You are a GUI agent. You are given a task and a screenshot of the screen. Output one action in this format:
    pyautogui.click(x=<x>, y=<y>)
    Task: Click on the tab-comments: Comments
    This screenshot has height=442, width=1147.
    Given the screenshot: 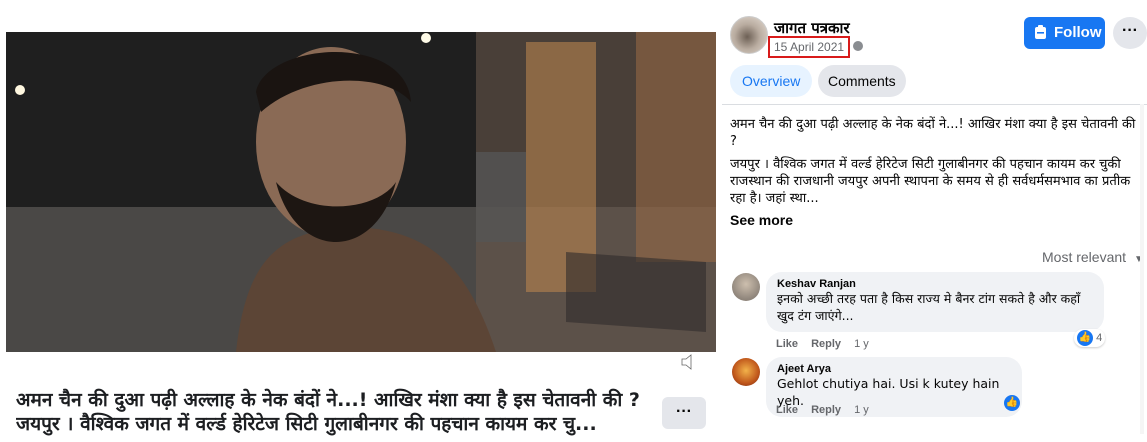 What is the action you would take?
    pyautogui.click(x=862, y=81)
    